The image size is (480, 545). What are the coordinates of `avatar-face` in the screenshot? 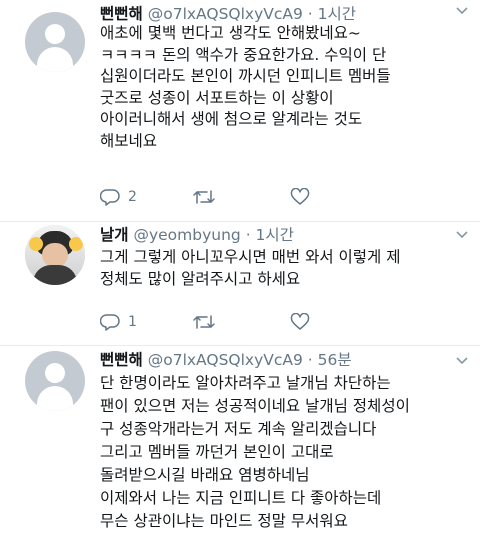 It's located at (55, 255).